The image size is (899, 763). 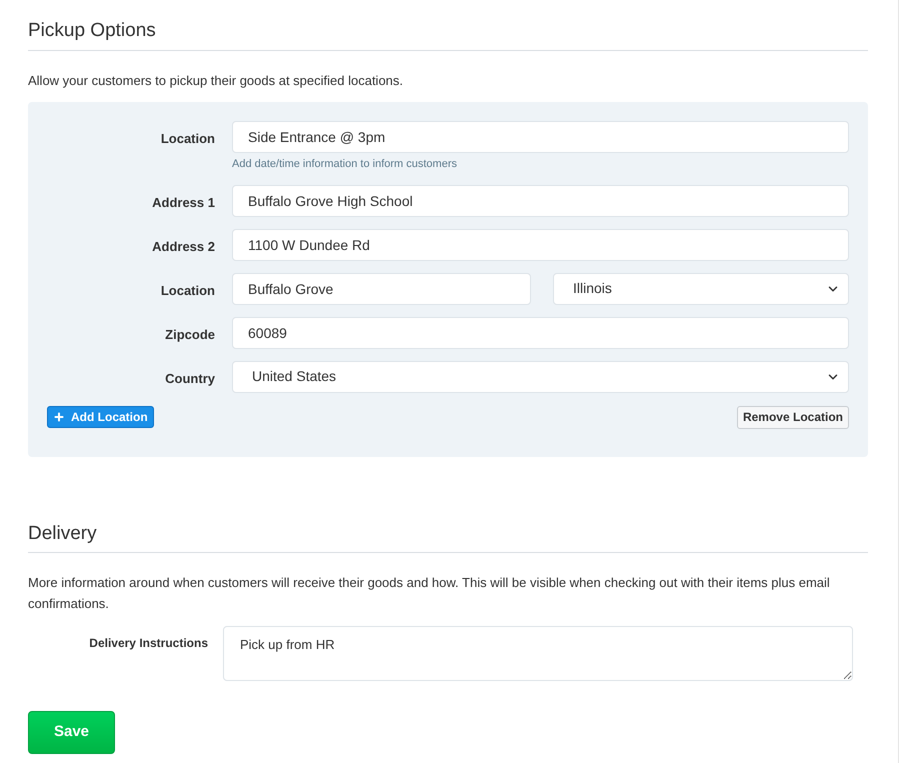 I want to click on input-field: Side Entrance @ 3pm, so click(x=540, y=137).